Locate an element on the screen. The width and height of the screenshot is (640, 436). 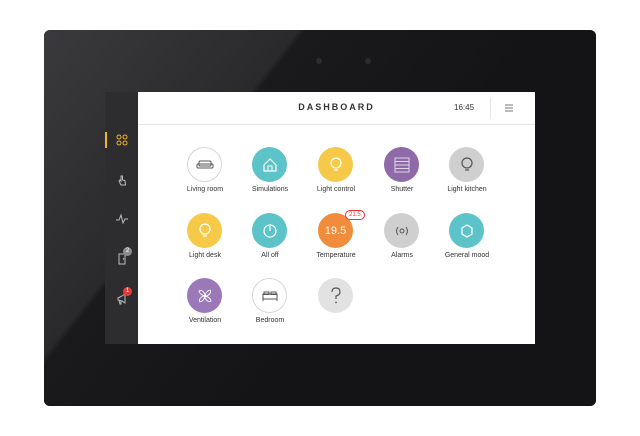
sofa-icon is located at coordinates (204, 164).